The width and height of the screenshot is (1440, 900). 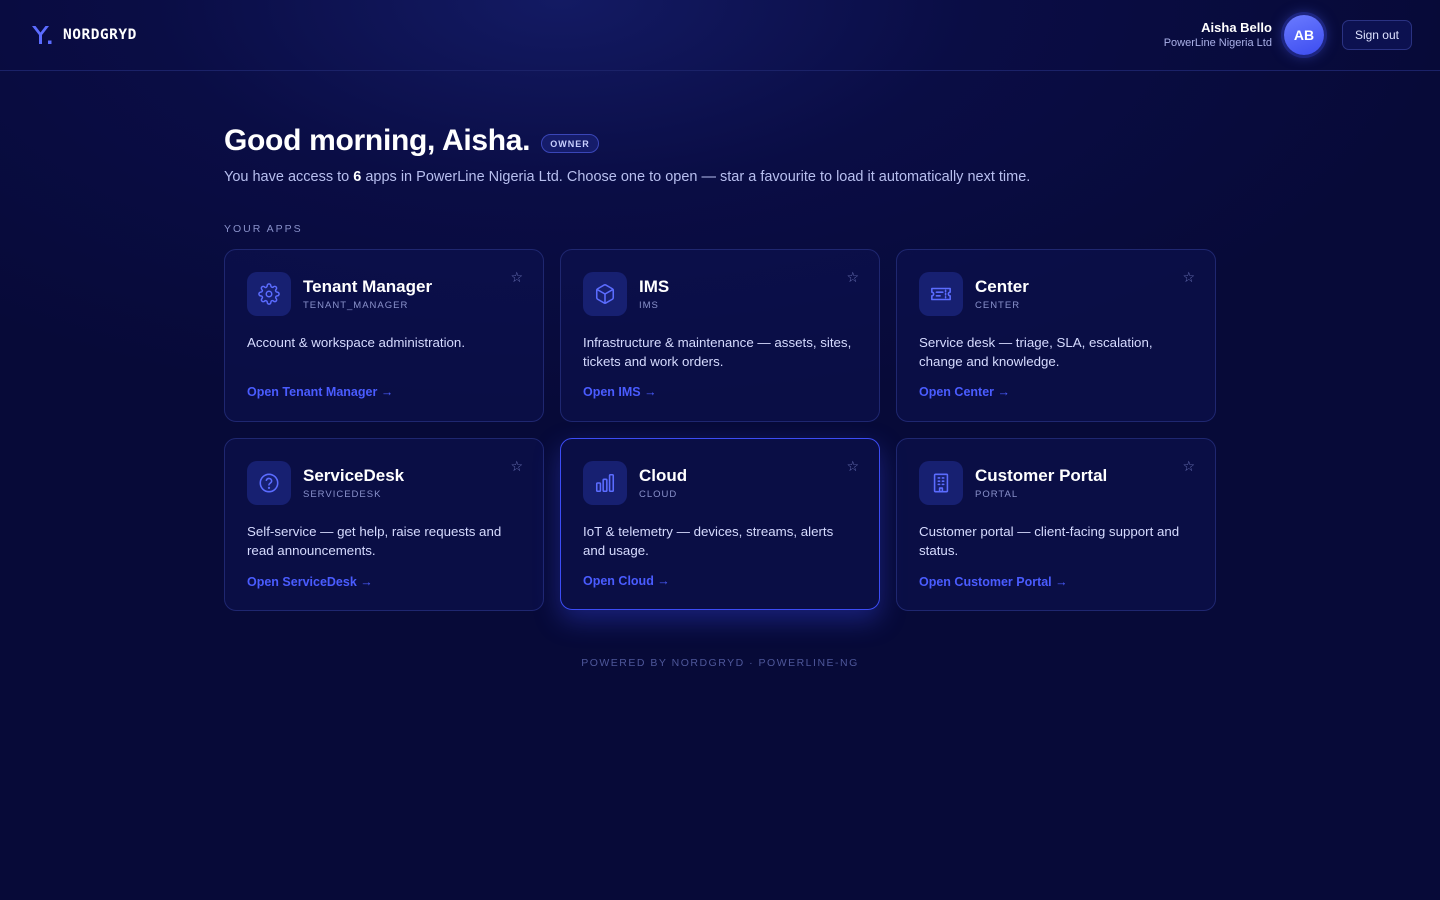 I want to click on section-label: YOUR APPS, so click(x=263, y=229).